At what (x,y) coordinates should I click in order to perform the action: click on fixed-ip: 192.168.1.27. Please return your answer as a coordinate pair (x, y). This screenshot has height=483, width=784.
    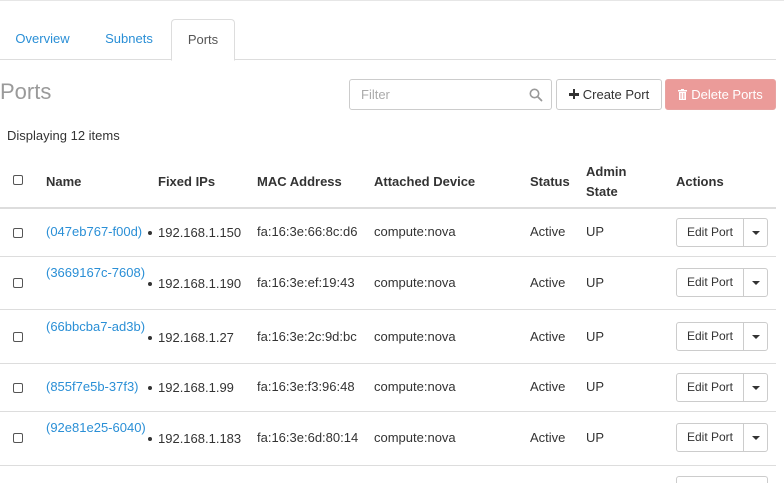
    Looking at the image, I should click on (196, 337).